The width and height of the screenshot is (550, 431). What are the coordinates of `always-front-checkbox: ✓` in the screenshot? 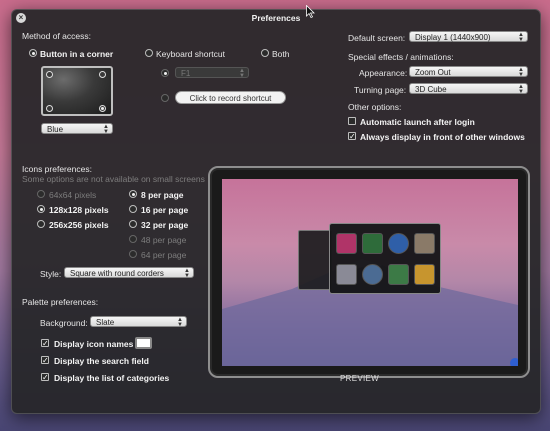 It's located at (352, 136).